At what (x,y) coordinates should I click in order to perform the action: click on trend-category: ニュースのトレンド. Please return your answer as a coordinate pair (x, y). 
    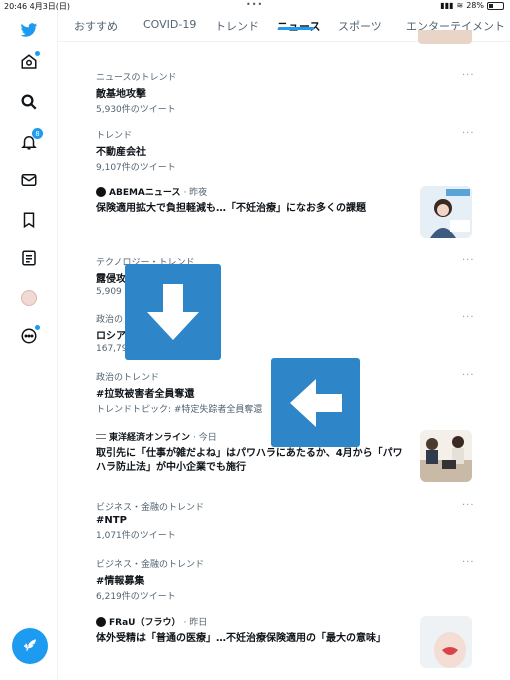
    Looking at the image, I should click on (136, 78).